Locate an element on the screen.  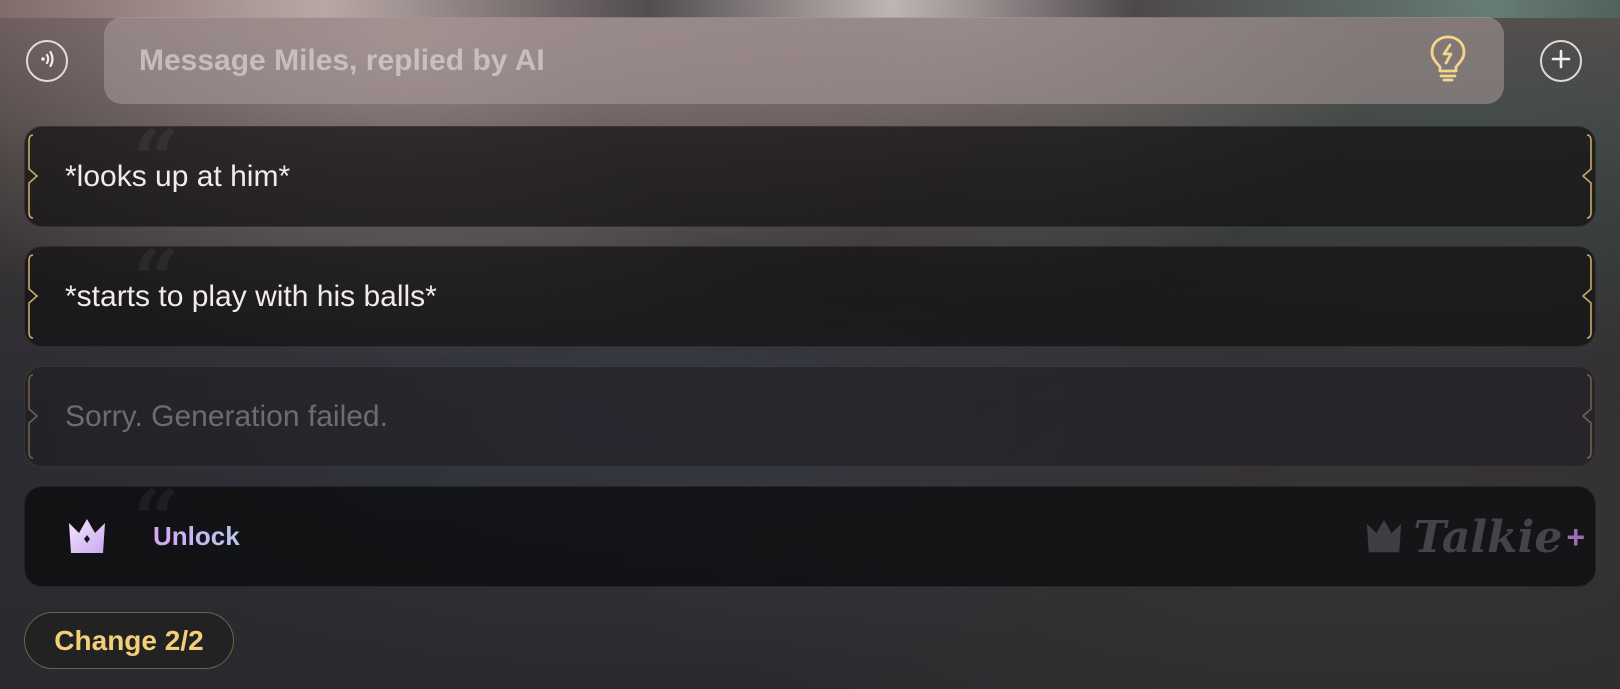
plus-circle-icon is located at coordinates (1561, 61).